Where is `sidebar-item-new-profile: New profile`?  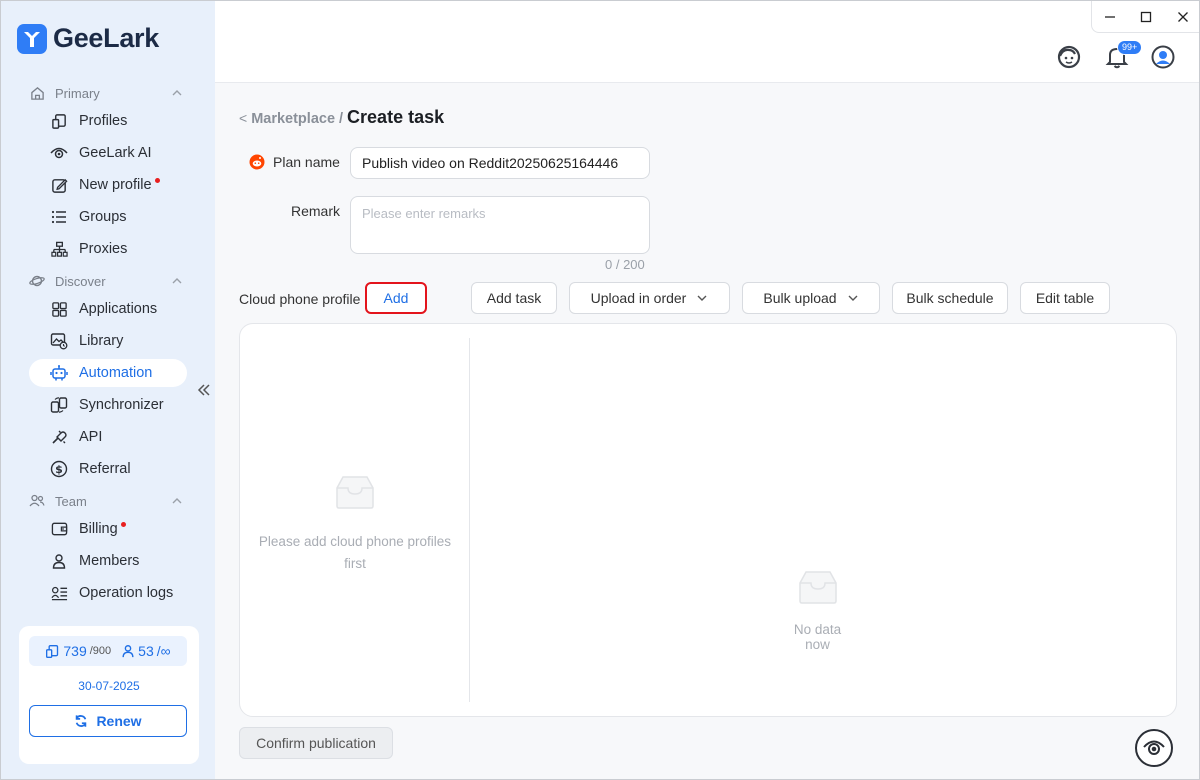
sidebar-item-new-profile: New profile is located at coordinates (108, 185).